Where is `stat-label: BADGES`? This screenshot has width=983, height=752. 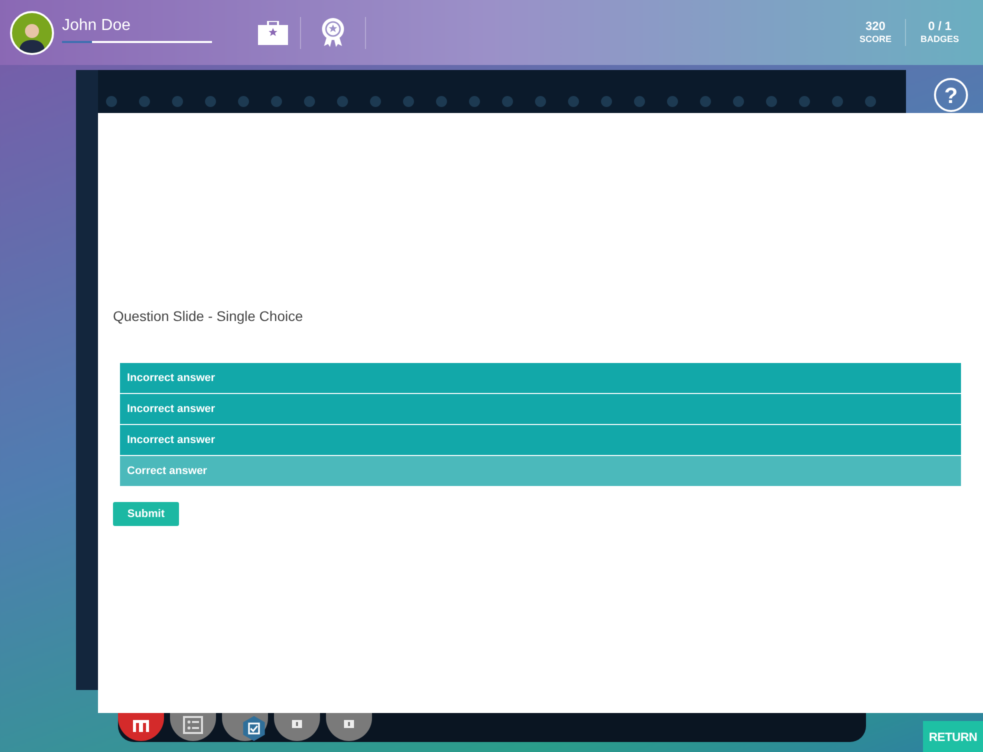 stat-label: BADGES is located at coordinates (939, 40).